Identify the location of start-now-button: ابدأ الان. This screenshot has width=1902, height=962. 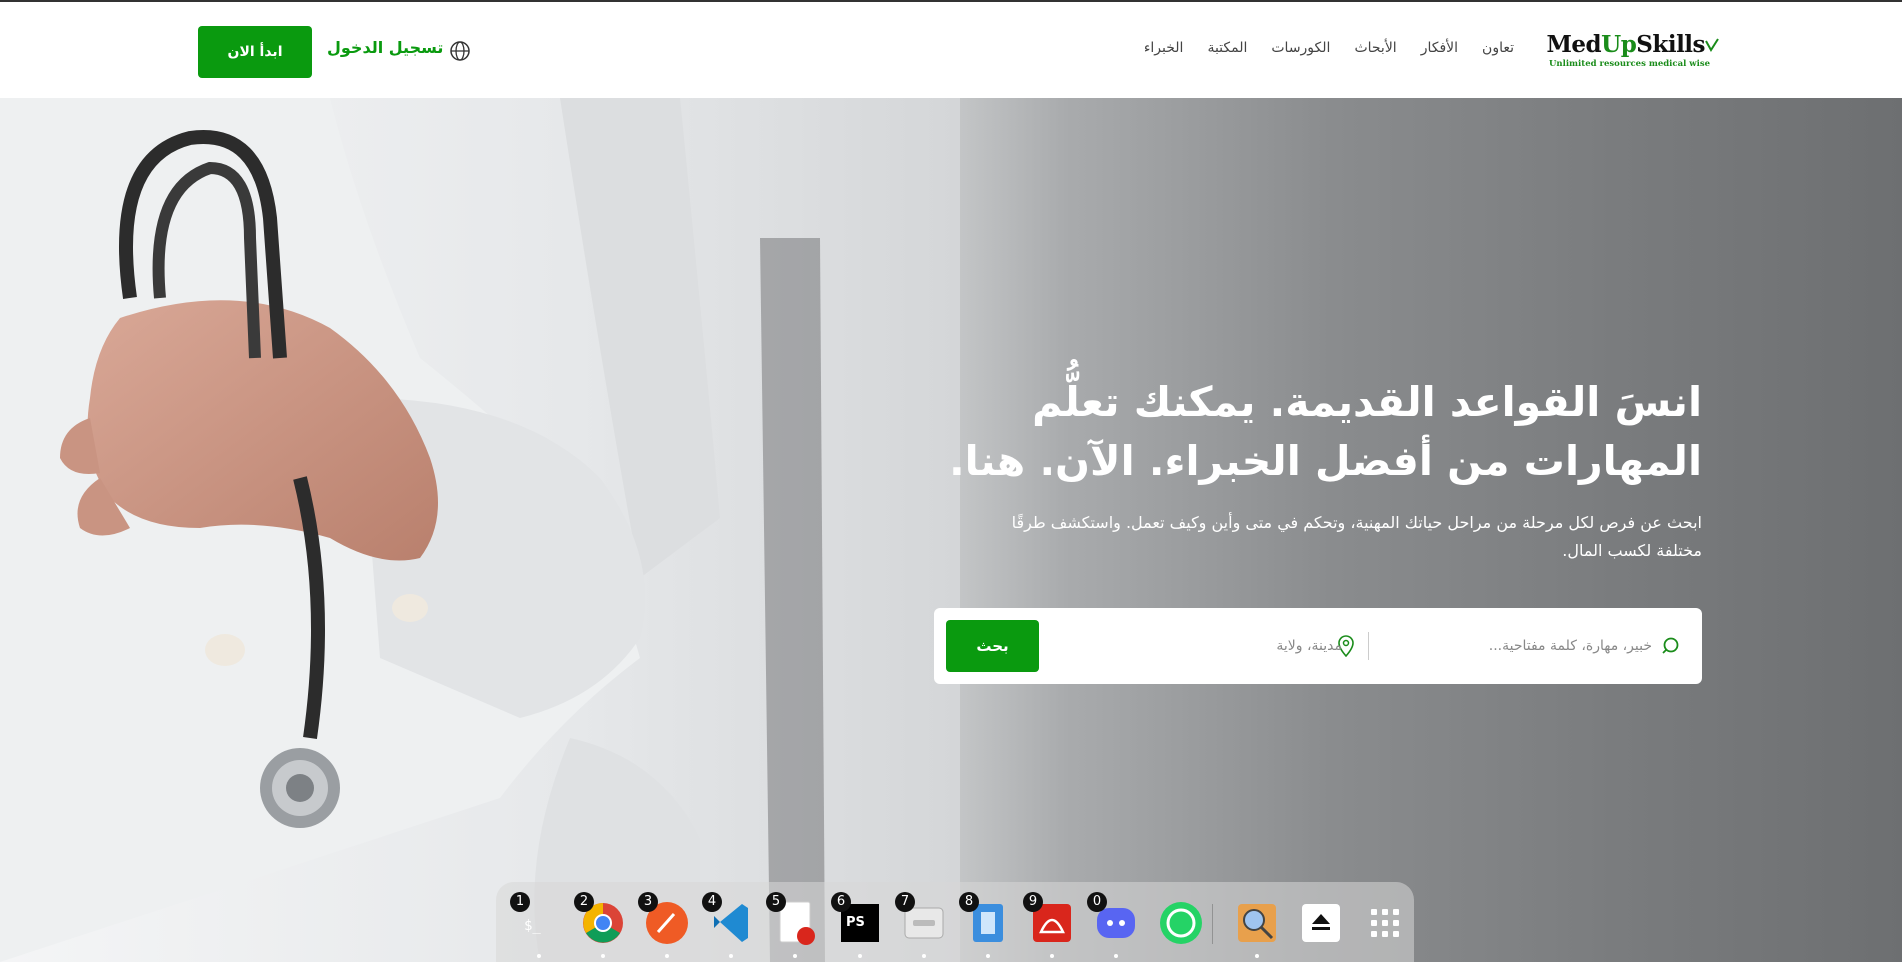
(255, 52).